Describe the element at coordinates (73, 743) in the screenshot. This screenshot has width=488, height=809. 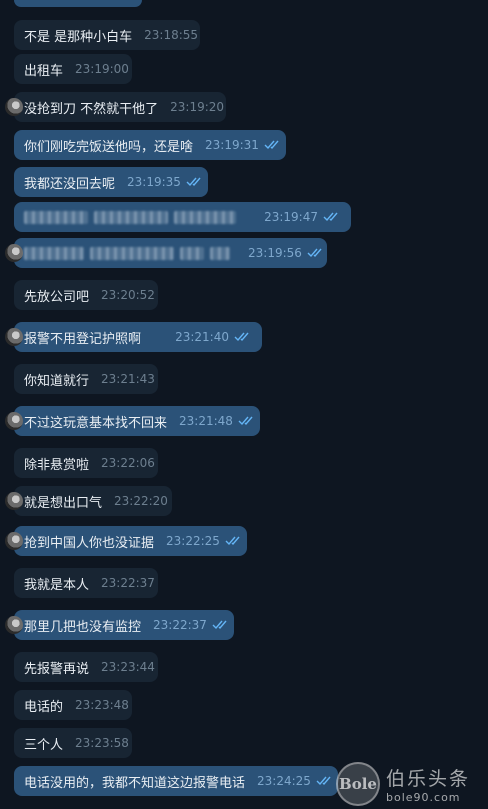
I see `incoming-message: 三个人 23:23:58` at that location.